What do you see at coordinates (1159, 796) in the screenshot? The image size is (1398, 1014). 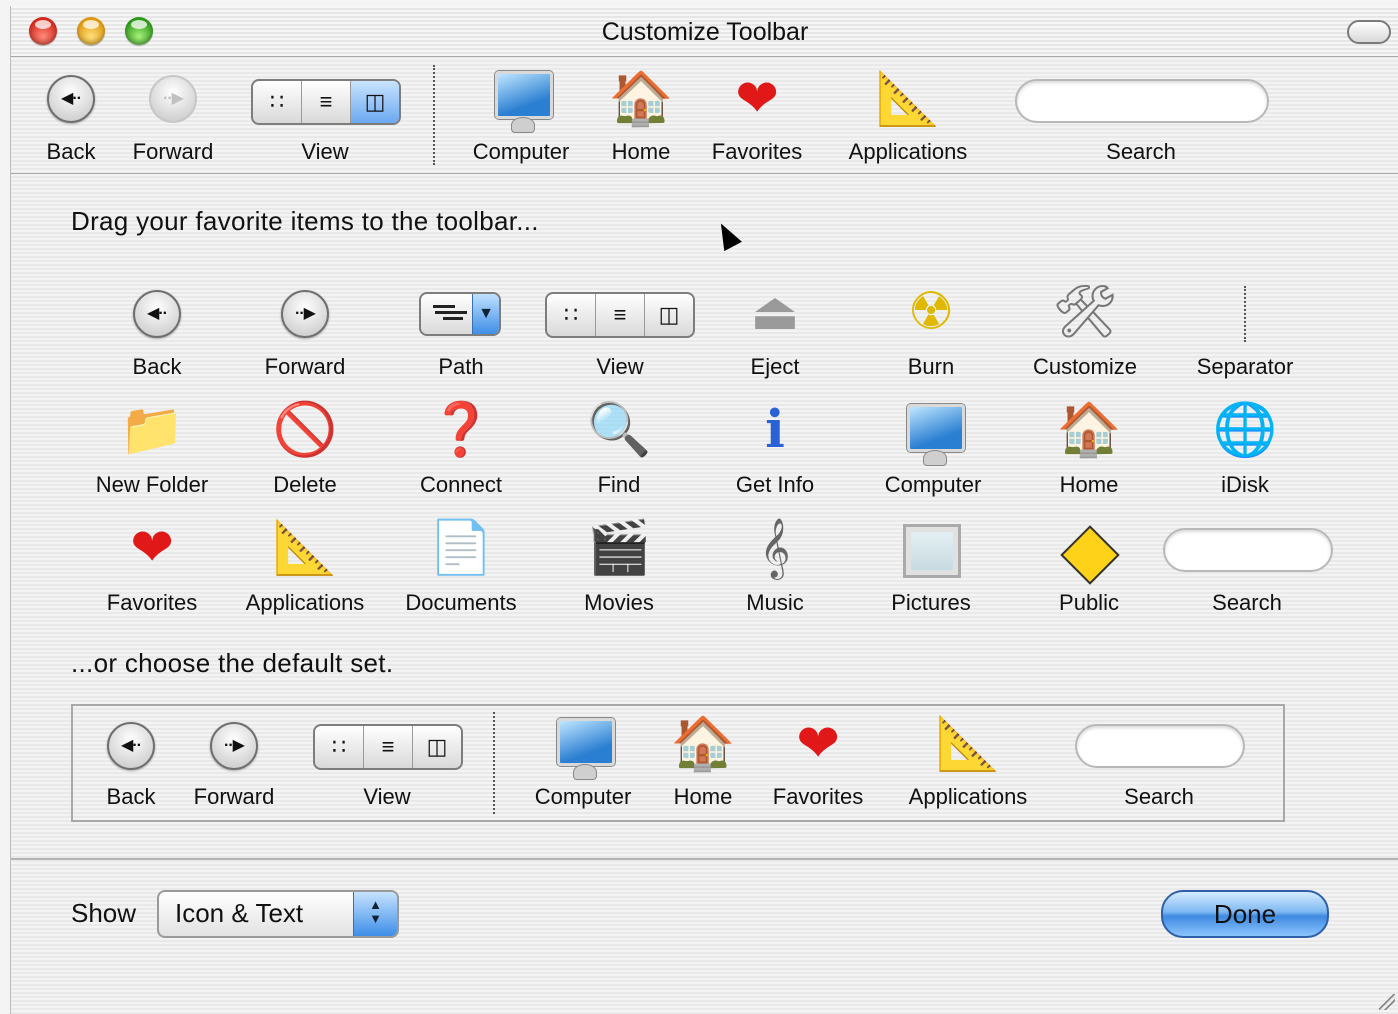 I see `default-item-label: Search` at bounding box center [1159, 796].